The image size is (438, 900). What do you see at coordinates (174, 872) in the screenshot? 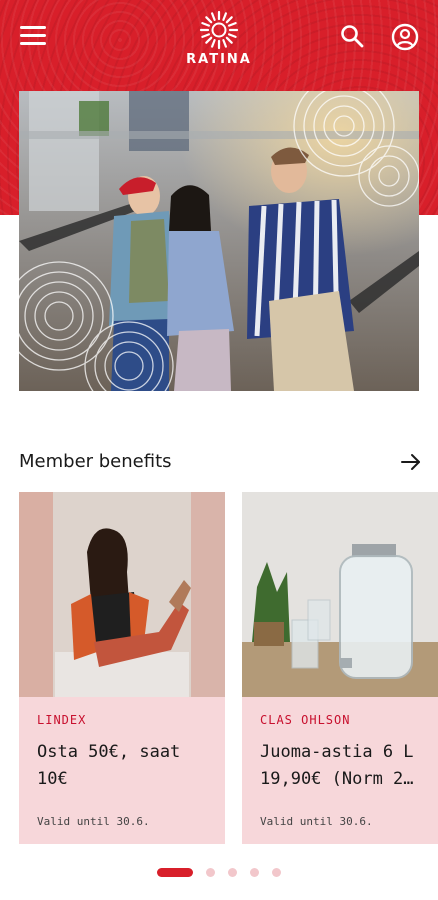
I see `pagination-dot-active` at bounding box center [174, 872].